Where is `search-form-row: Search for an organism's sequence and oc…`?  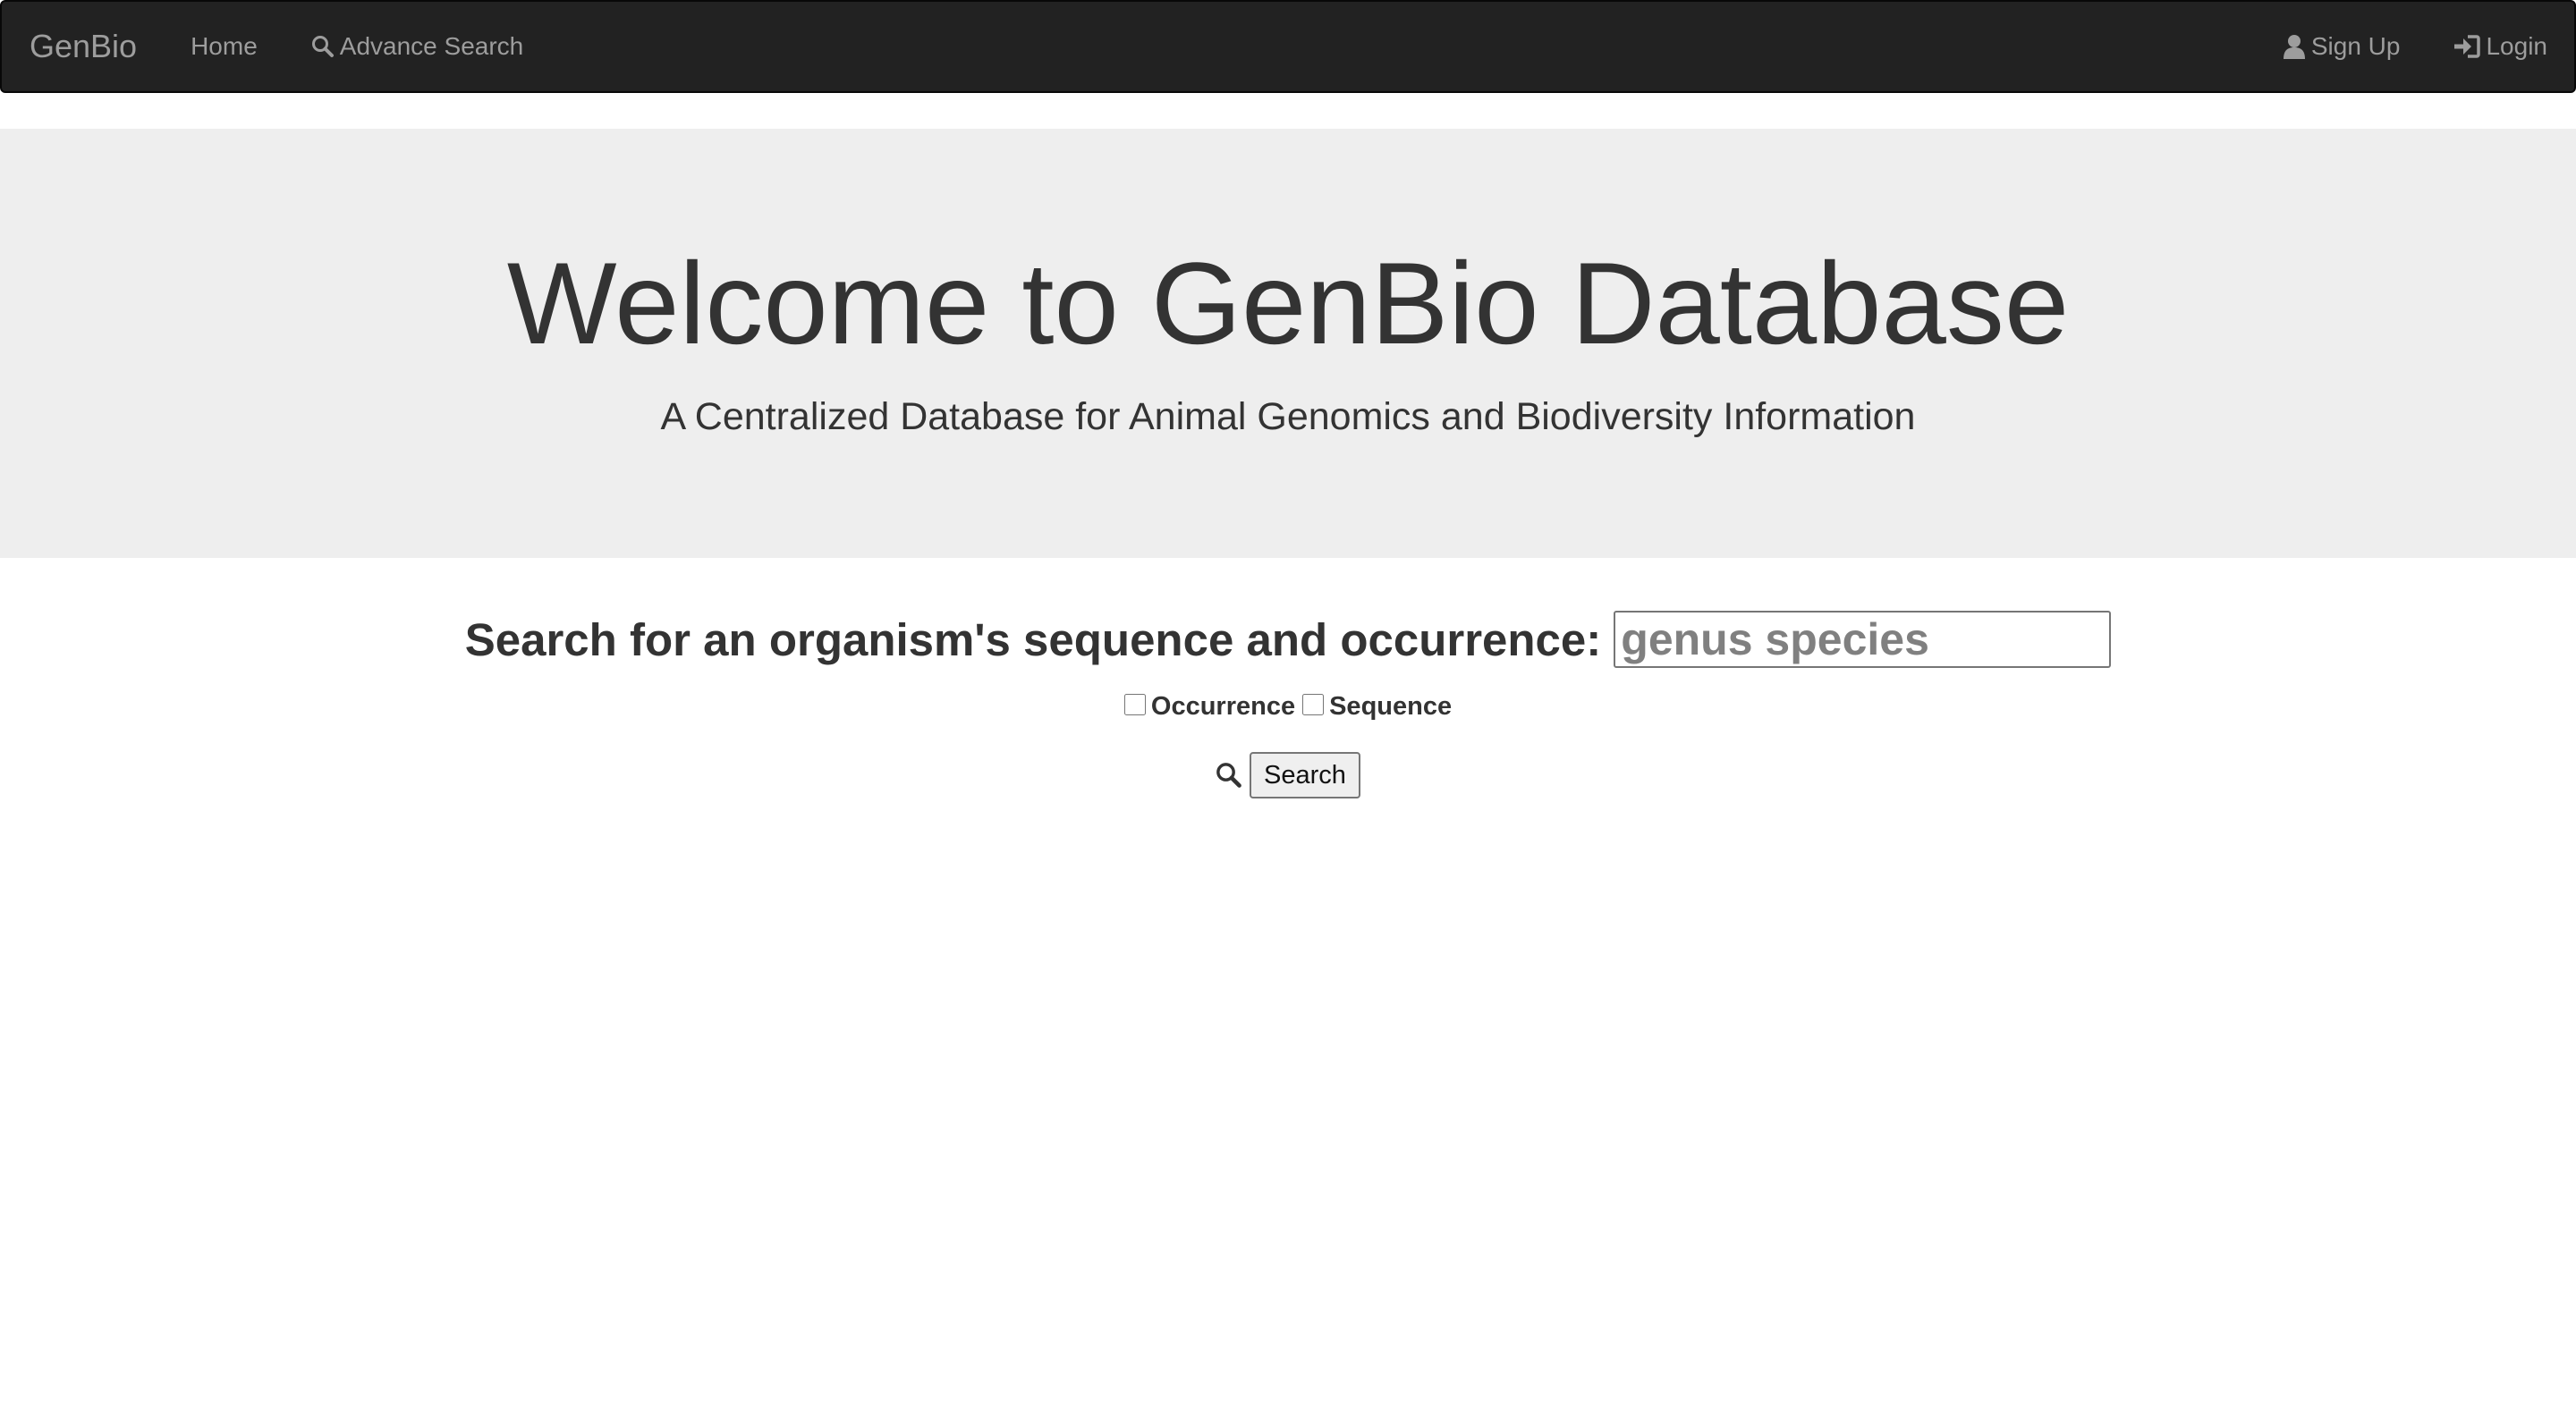 search-form-row: Search for an organism's sequence and oc… is located at coordinates (1288, 640).